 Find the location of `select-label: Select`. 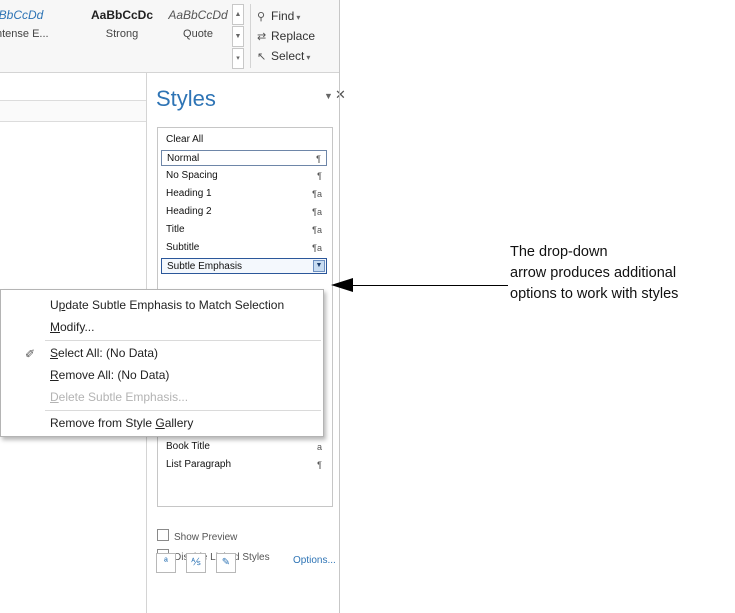

select-label: Select is located at coordinates (288, 56).